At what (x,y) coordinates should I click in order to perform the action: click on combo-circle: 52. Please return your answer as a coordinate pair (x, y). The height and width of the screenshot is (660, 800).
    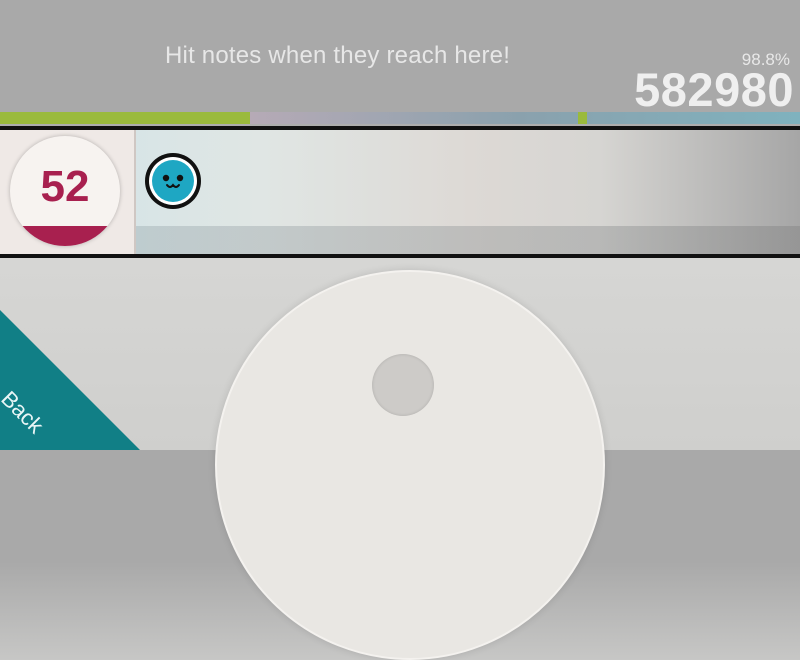
    Looking at the image, I should click on (65, 191).